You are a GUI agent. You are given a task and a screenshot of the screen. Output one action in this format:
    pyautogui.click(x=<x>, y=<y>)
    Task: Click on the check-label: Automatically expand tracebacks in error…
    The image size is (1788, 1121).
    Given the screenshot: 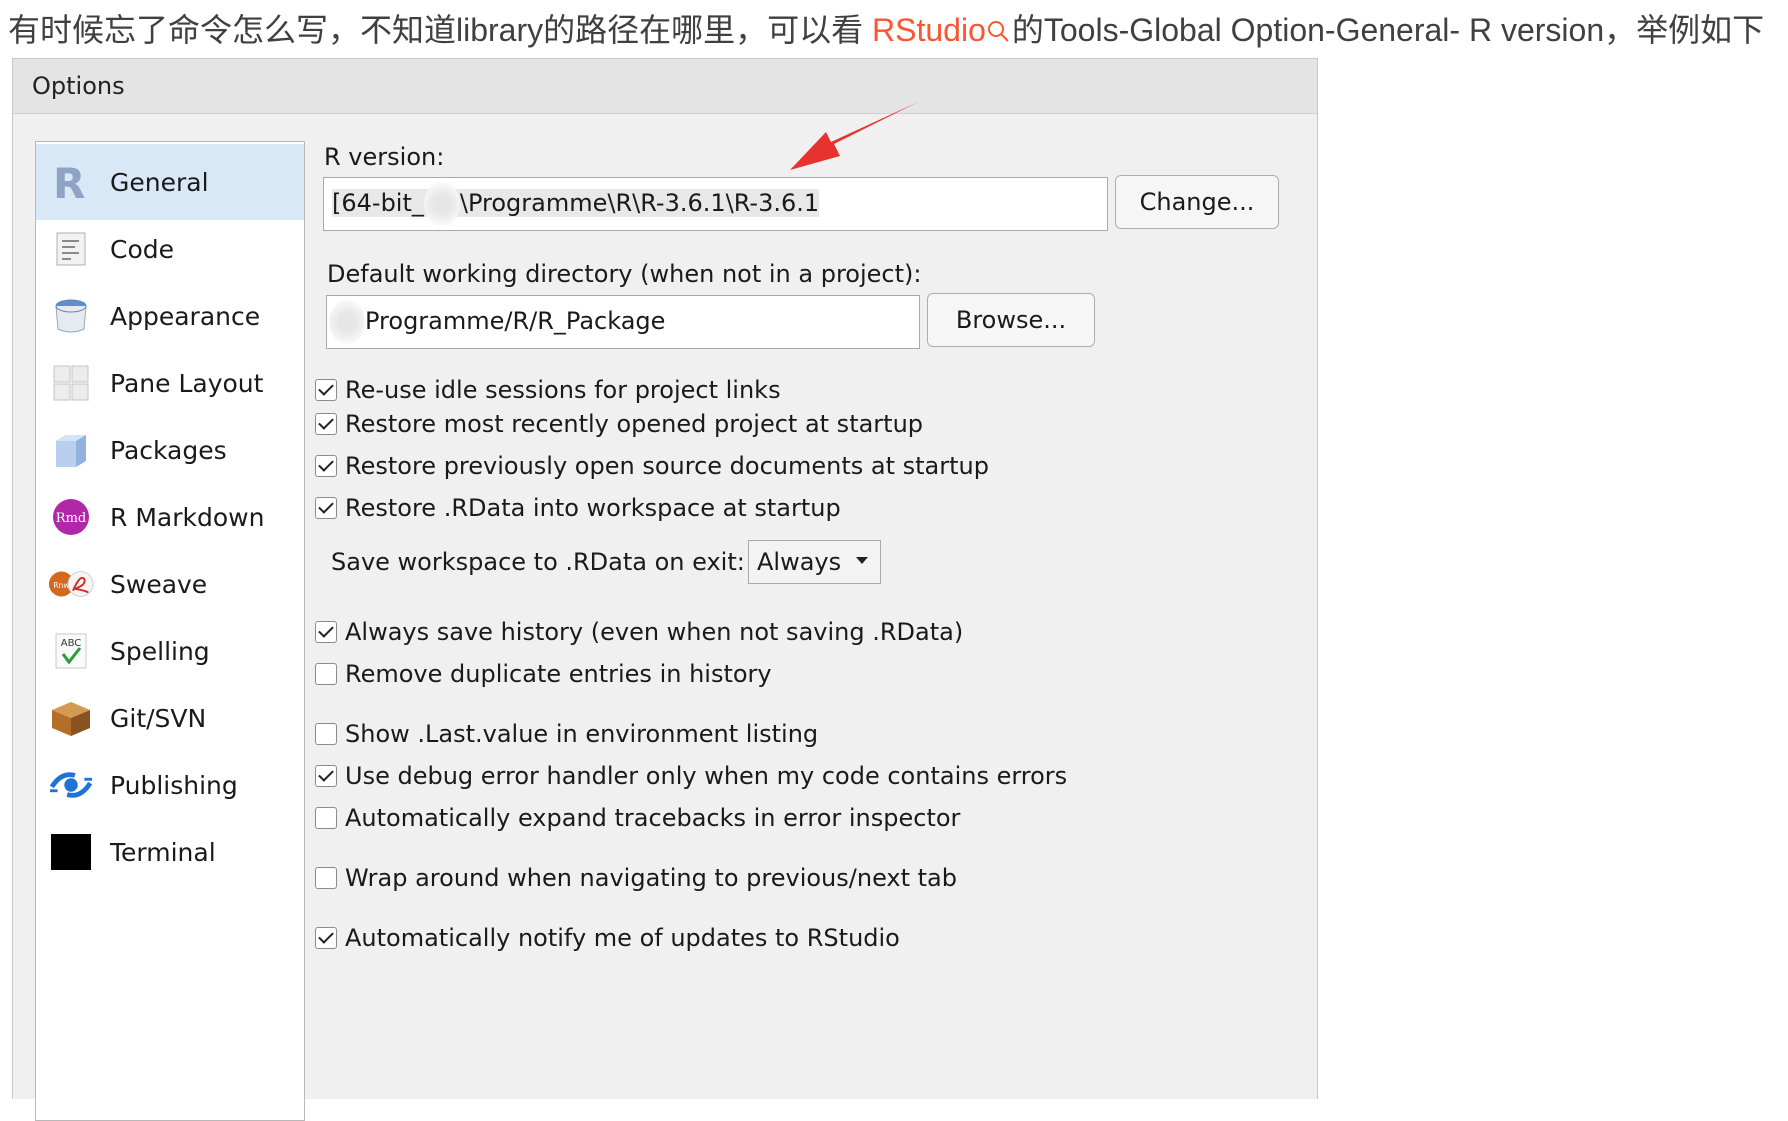 What is the action you would take?
    pyautogui.click(x=653, y=818)
    